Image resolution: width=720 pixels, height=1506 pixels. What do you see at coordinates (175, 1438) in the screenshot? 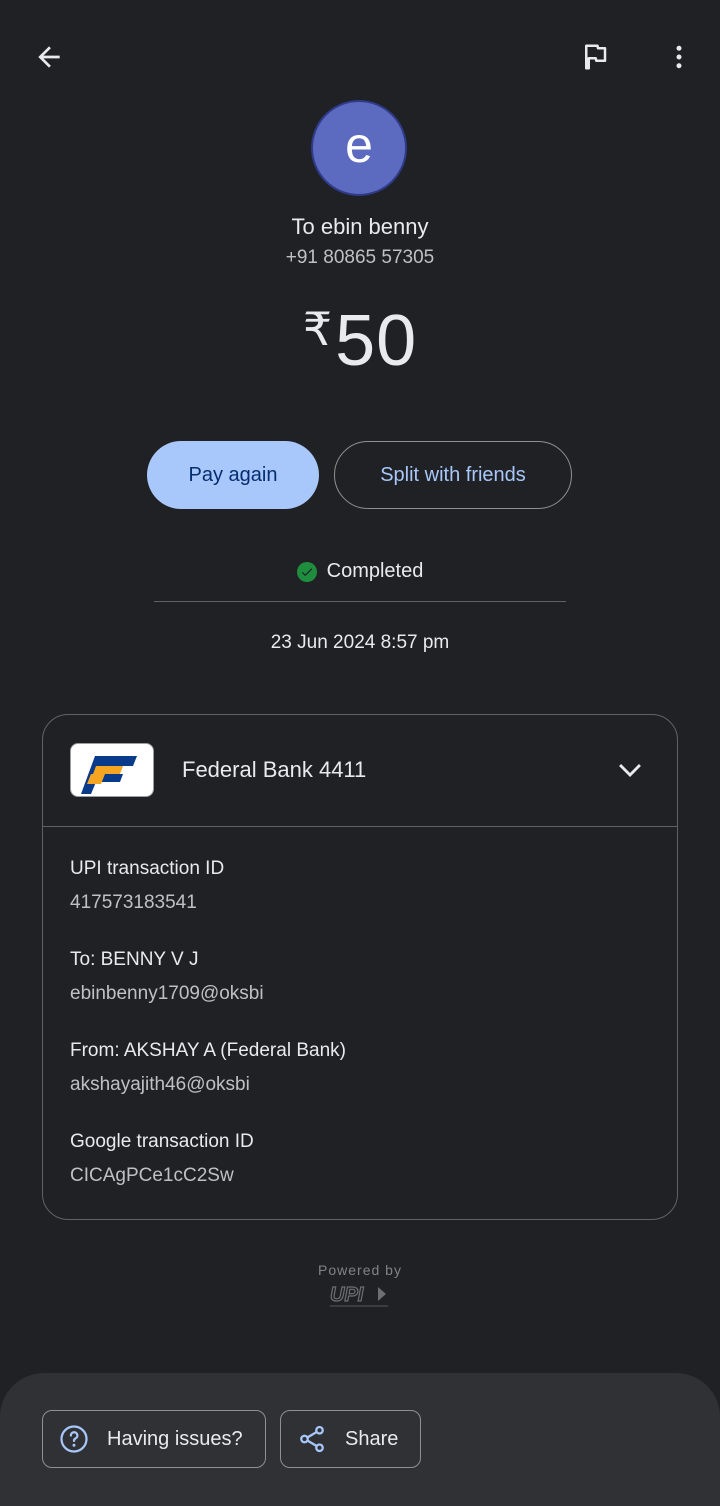
I see `having-issues-label: Having issues?` at bounding box center [175, 1438].